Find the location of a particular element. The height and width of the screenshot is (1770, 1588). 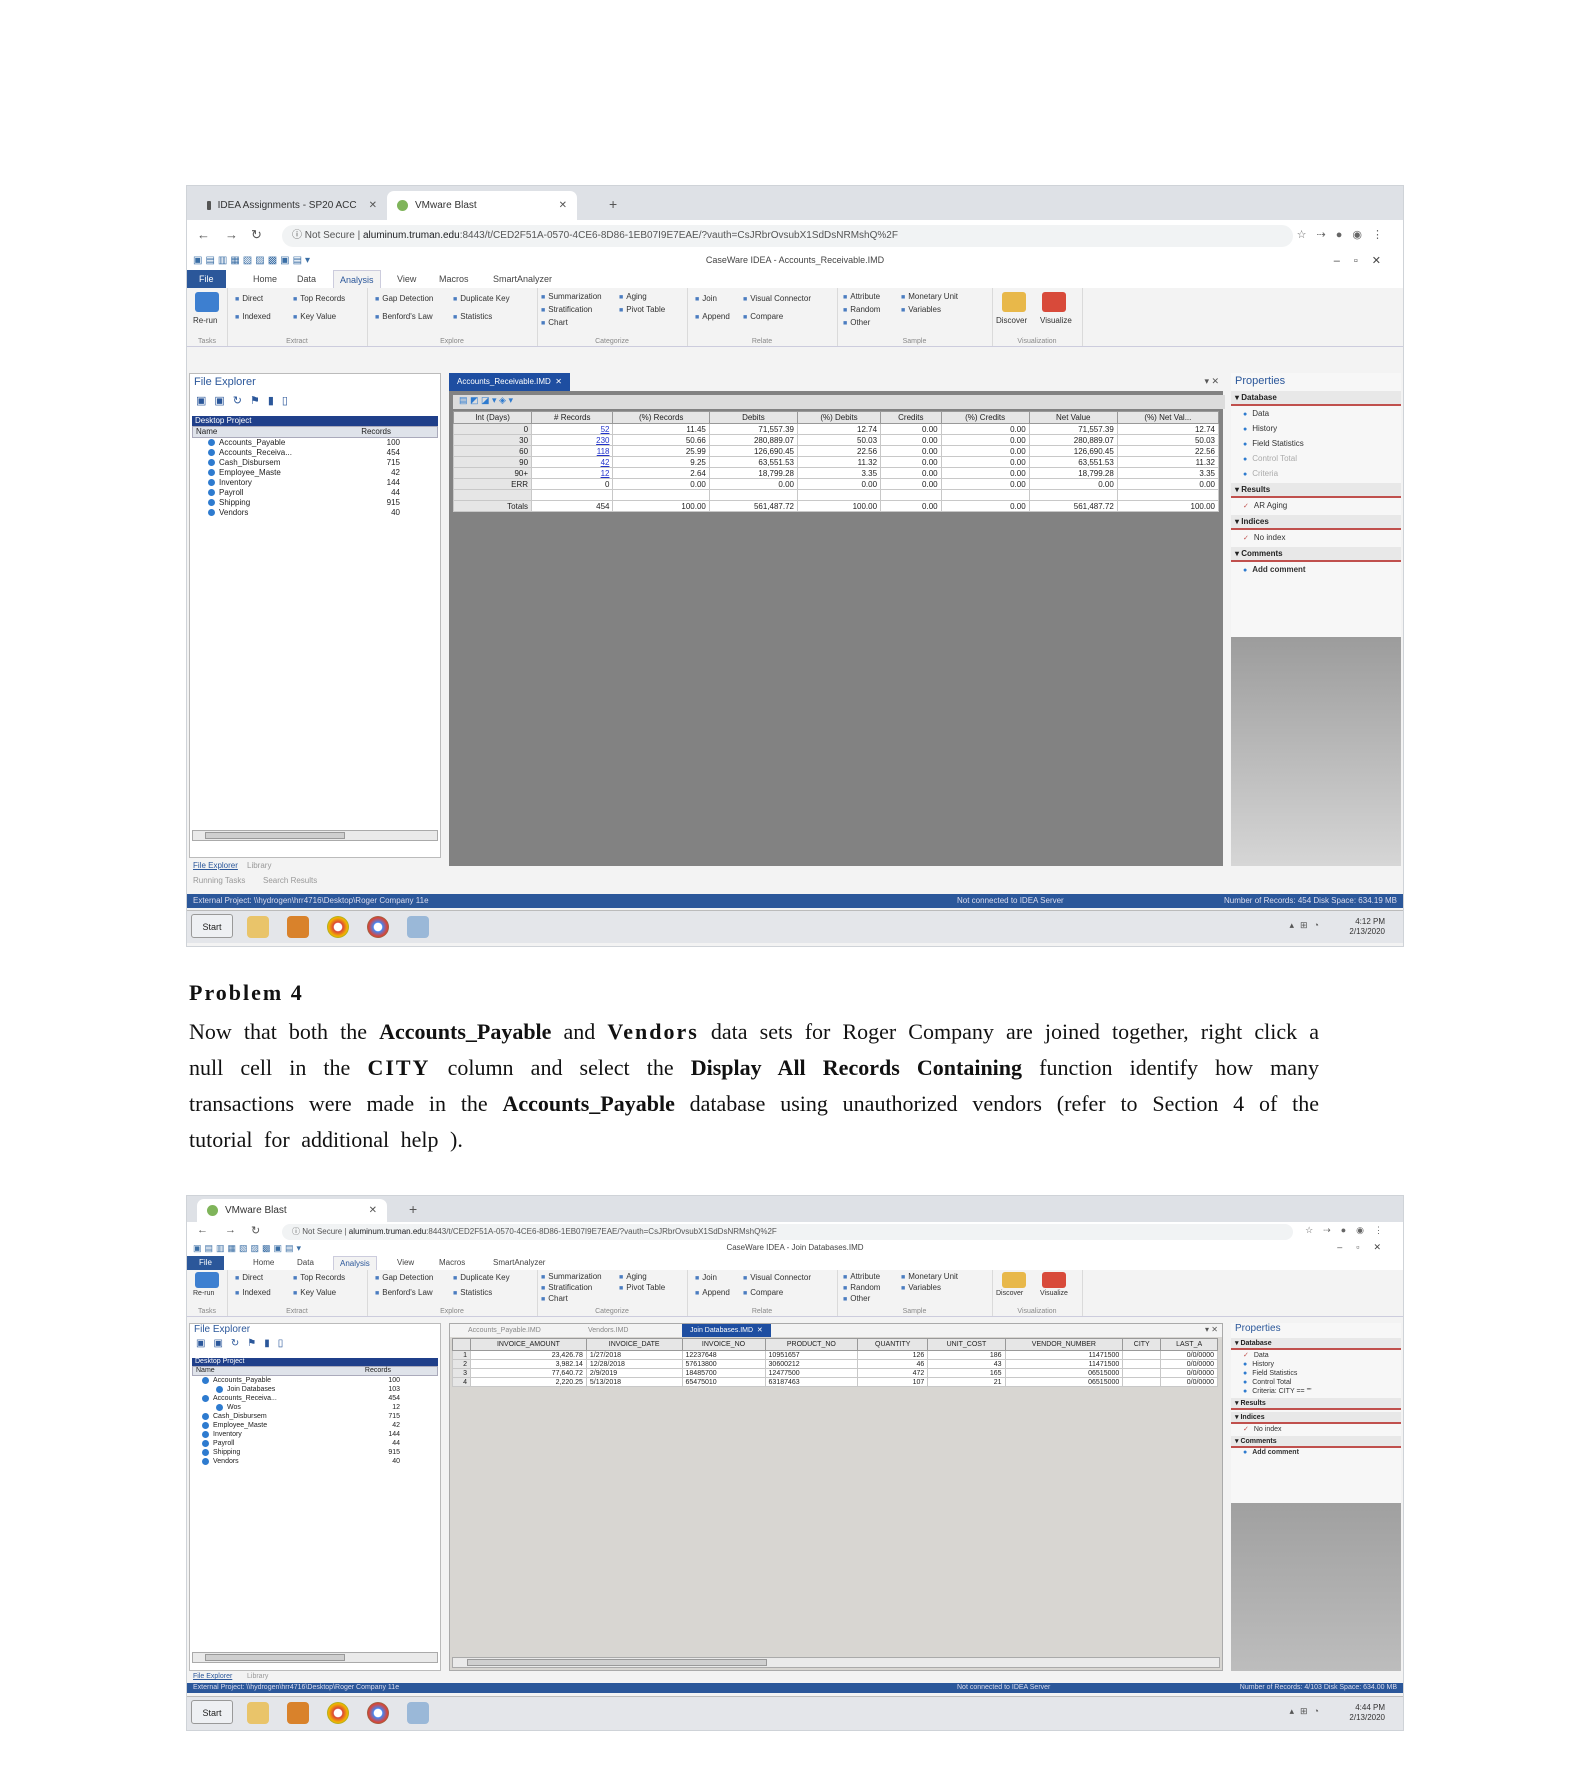

ribbon-tab-macros: Macros is located at coordinates (454, 279).